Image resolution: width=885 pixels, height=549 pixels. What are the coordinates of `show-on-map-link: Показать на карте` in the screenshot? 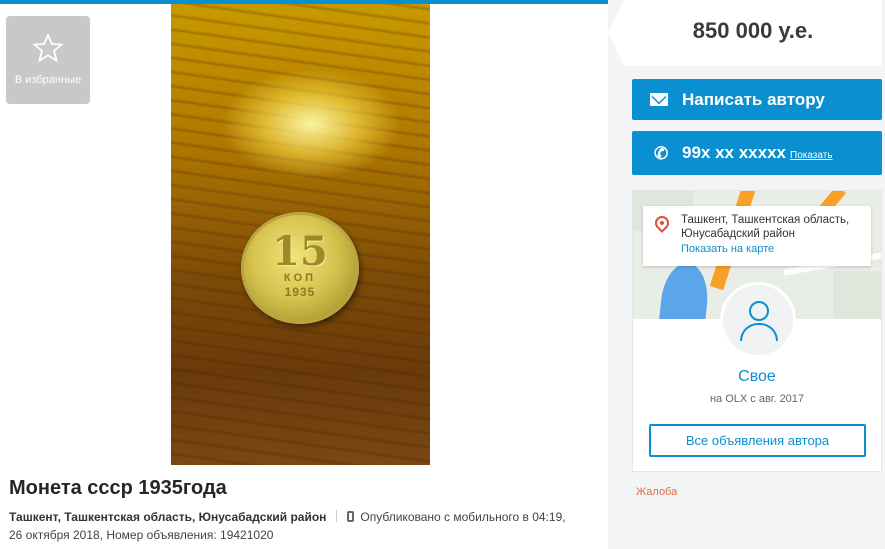 It's located at (727, 249).